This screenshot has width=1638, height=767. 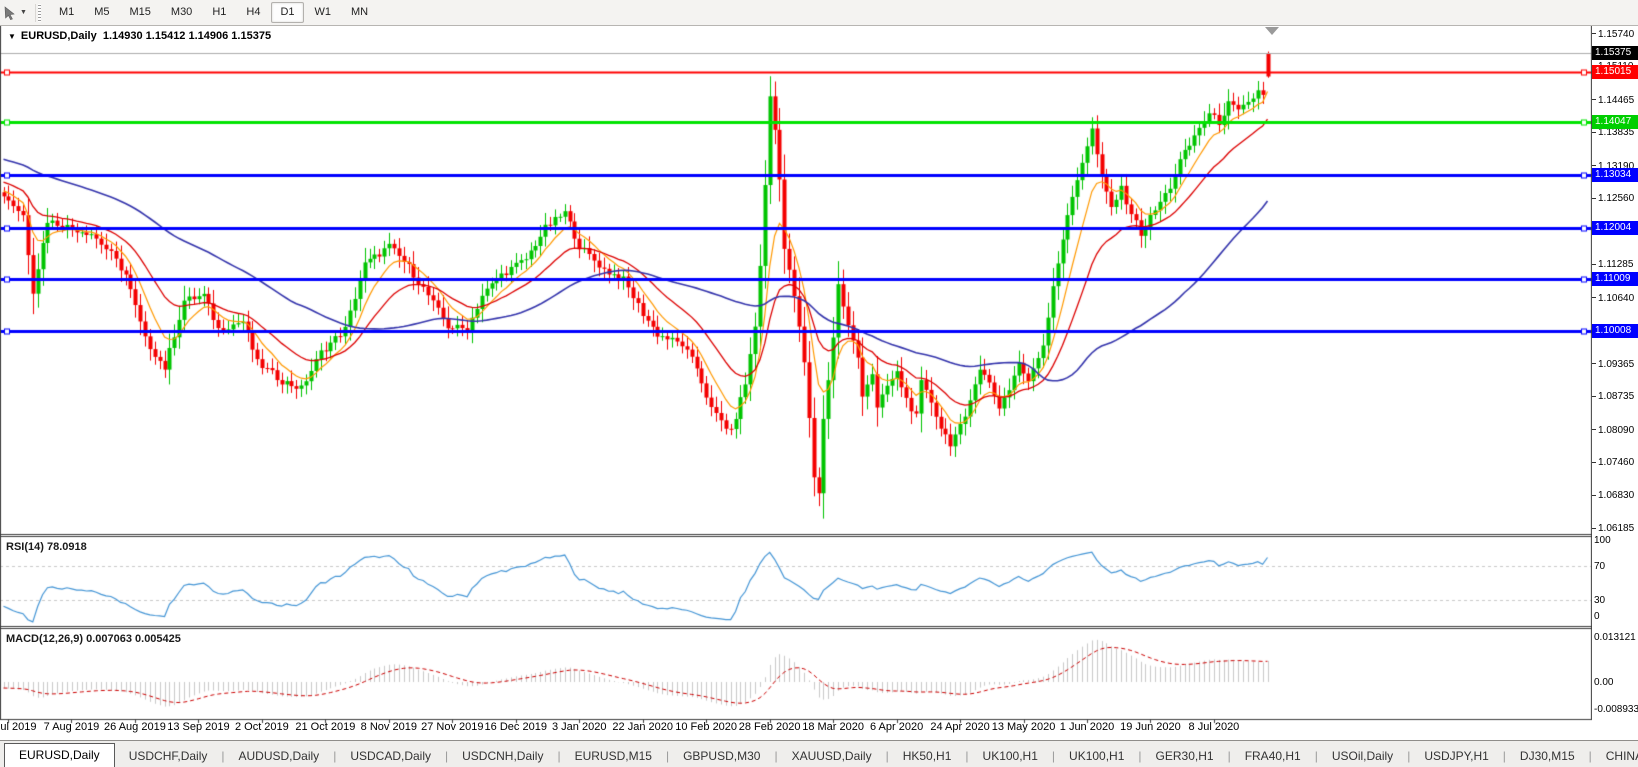 What do you see at coordinates (23, 12) in the screenshot?
I see `cursor-tool-dropdown-icon: ▼` at bounding box center [23, 12].